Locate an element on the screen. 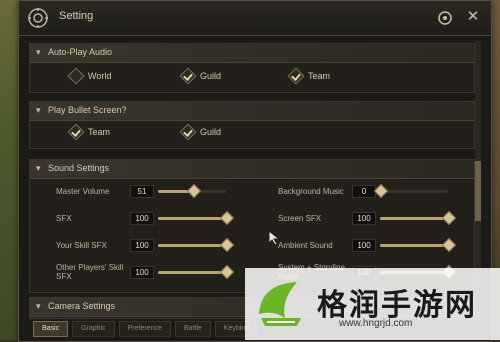  tab-preference: Preference is located at coordinates (144, 329).